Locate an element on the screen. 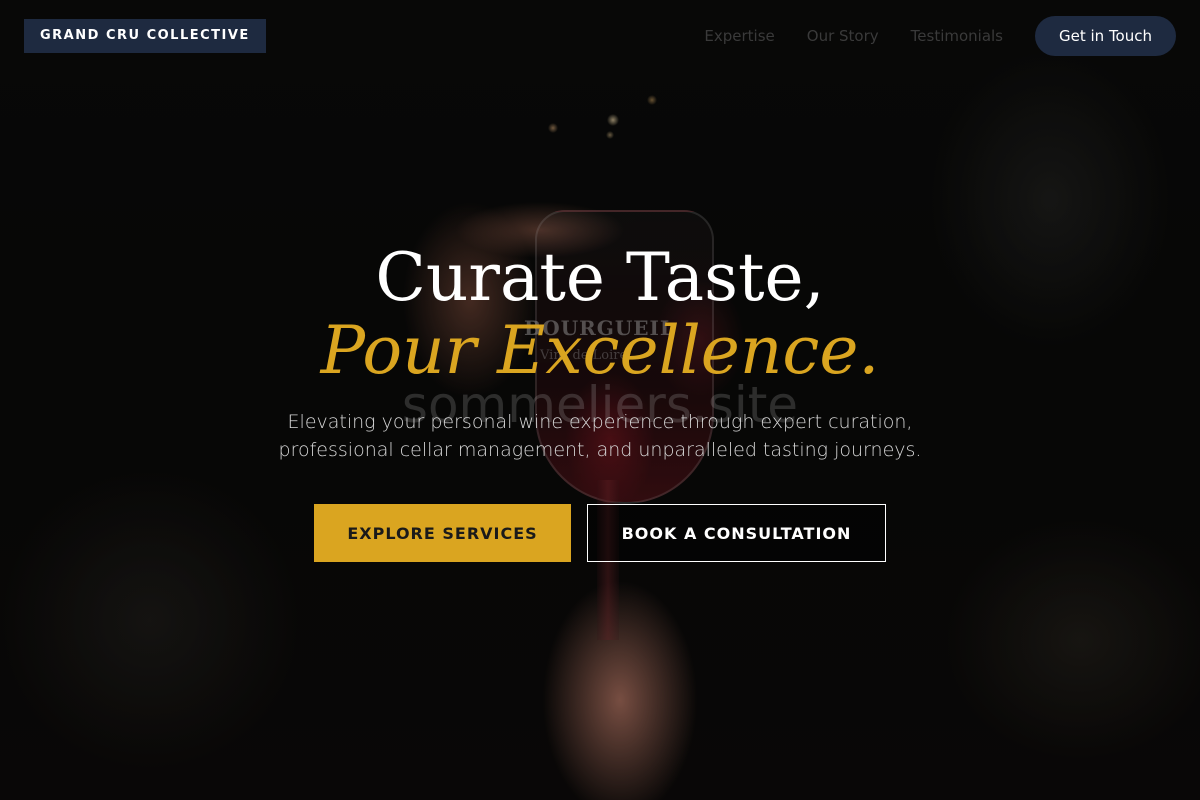 The image size is (1200, 800). hero-headline-line2: Pour Excellence. is located at coordinates (600, 350).